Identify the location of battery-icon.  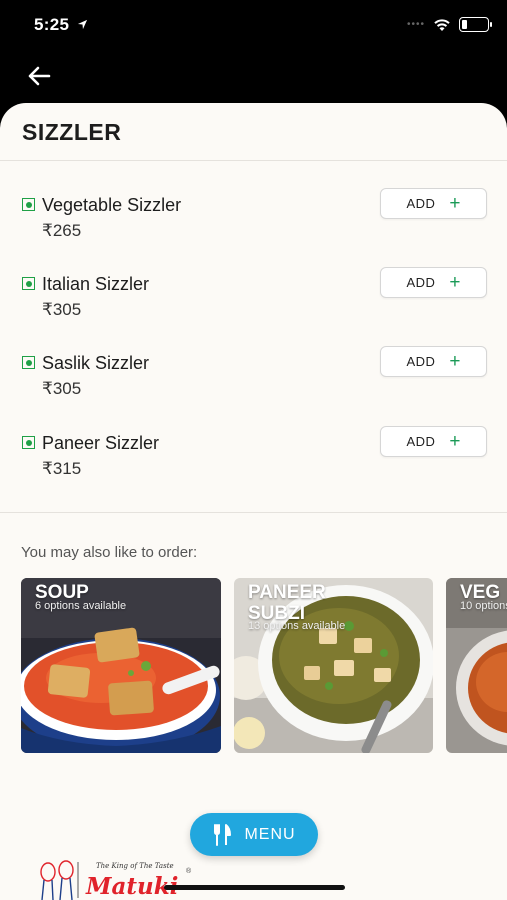
(475, 24).